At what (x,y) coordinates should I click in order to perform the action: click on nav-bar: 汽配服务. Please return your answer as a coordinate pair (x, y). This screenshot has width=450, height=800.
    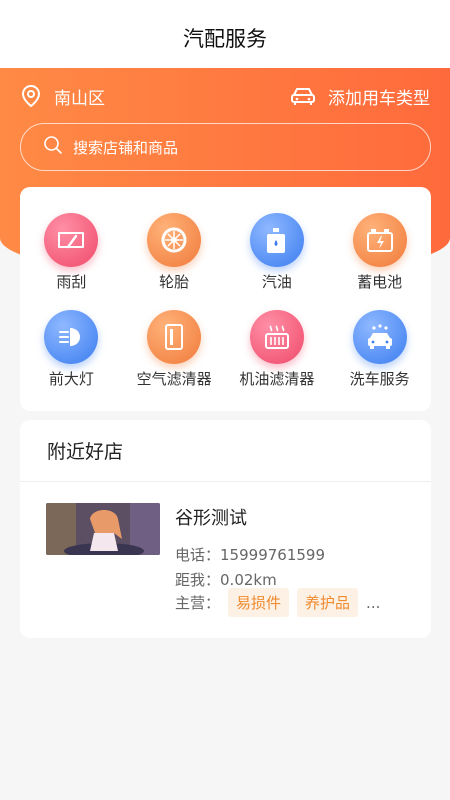
    Looking at the image, I should click on (225, 34).